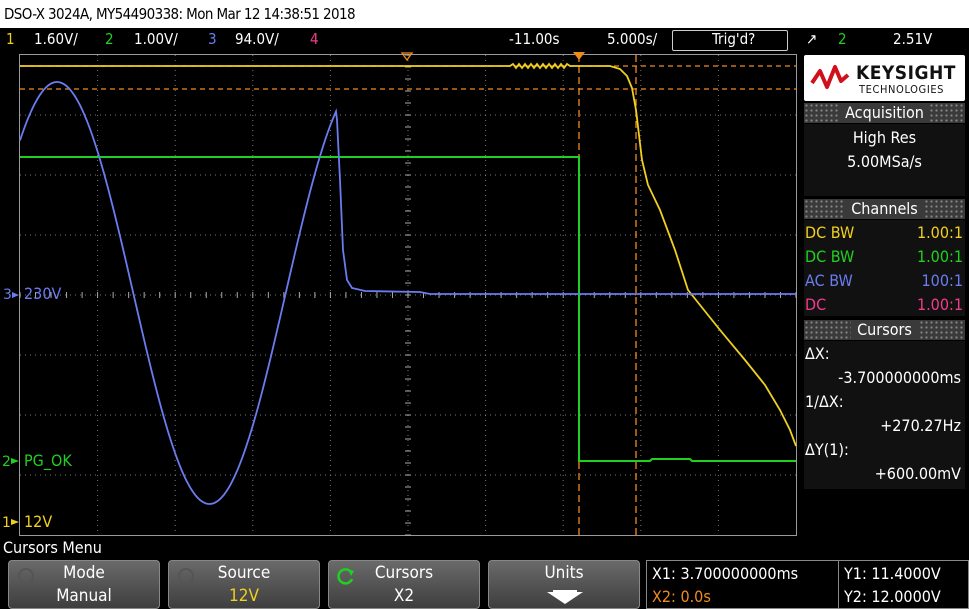 This screenshot has height=609, width=969. I want to click on units-softkey: Units, so click(564, 584).